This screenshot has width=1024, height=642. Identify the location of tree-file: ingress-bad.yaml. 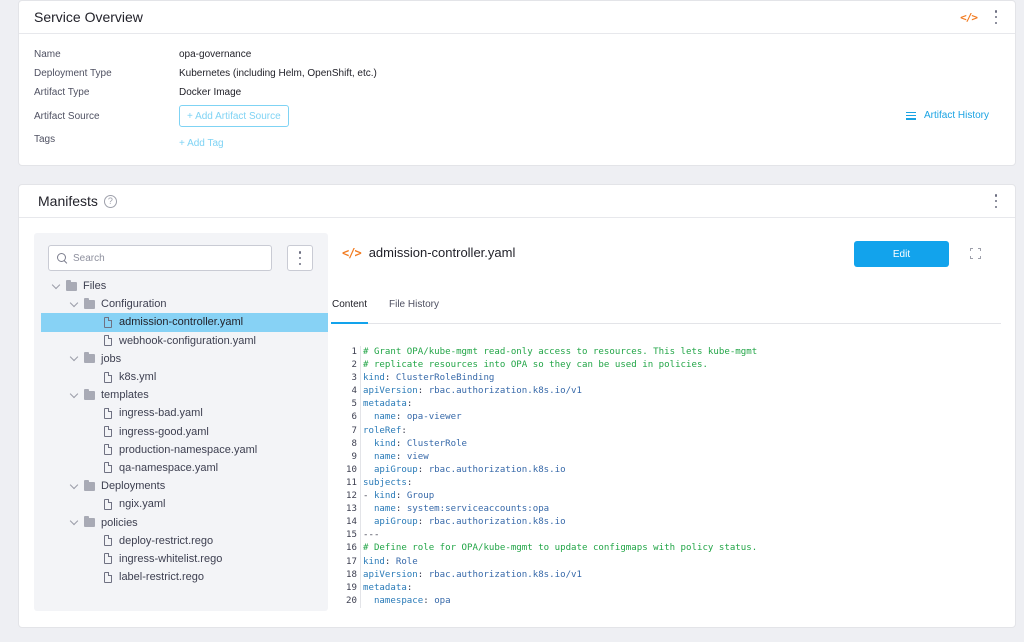
(181, 413).